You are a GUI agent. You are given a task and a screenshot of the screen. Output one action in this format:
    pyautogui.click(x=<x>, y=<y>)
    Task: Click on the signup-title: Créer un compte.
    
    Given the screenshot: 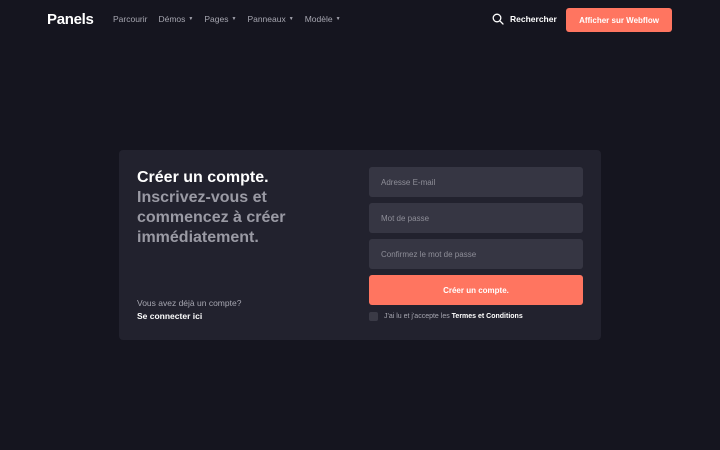 What is the action you would take?
    pyautogui.click(x=203, y=177)
    